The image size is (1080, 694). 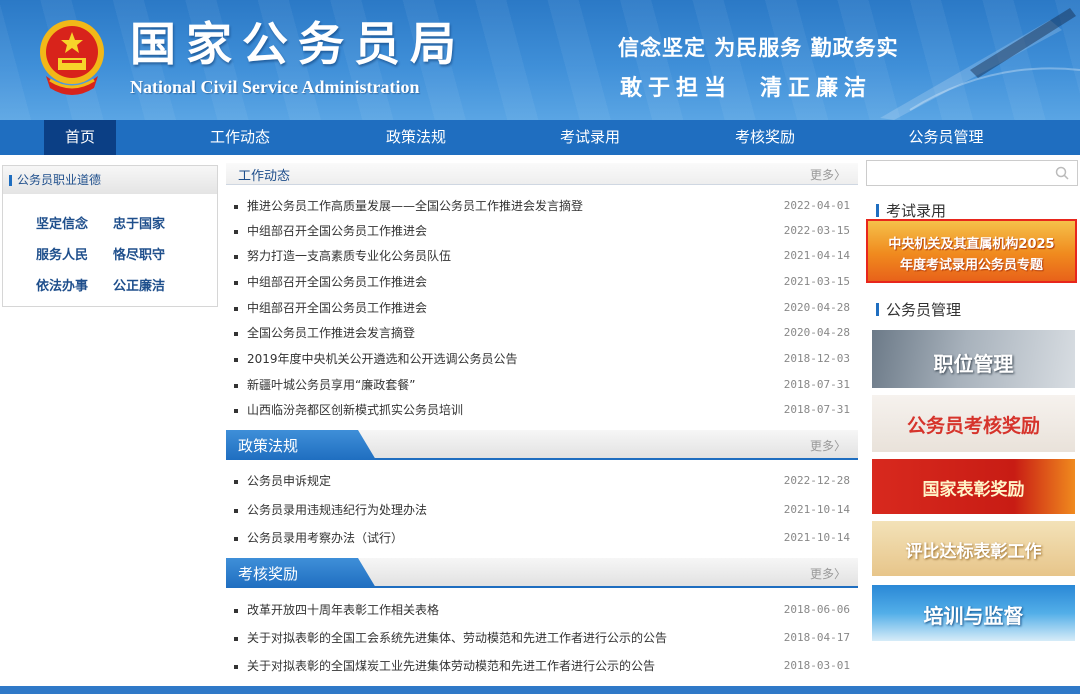 I want to click on reward-header: 考核奖励 更多〉, so click(x=542, y=573).